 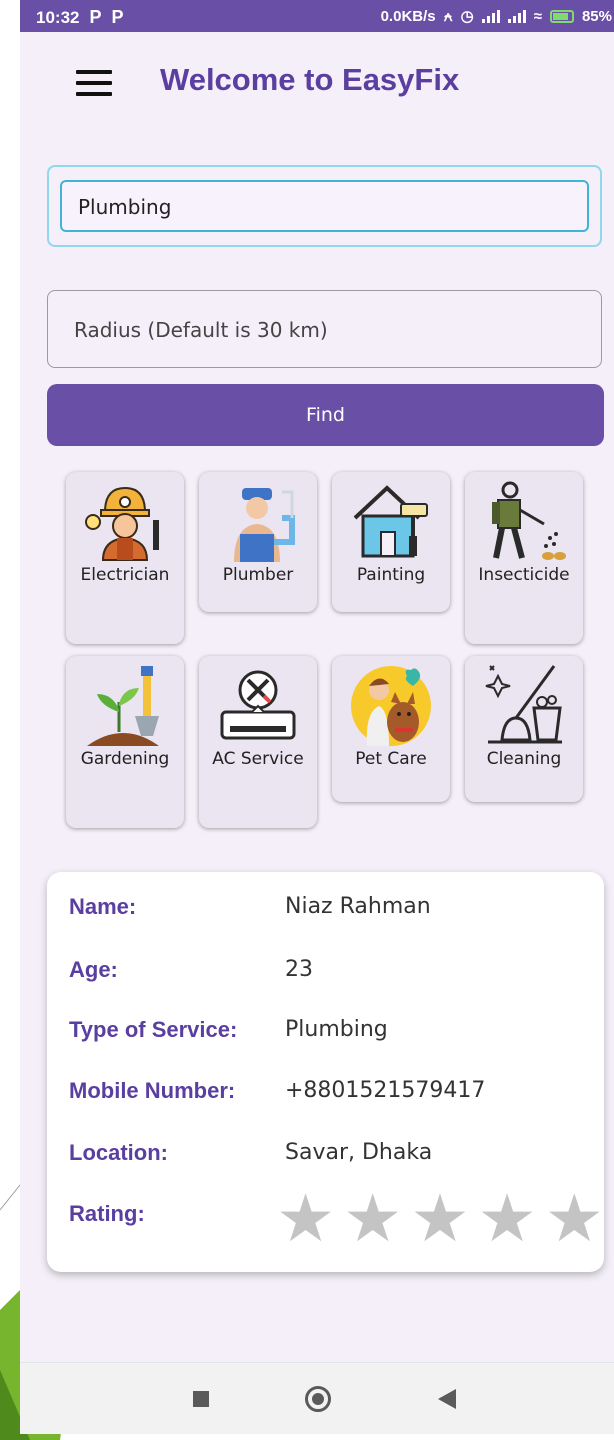 I want to click on recents-square-icon, so click(x=201, y=1399).